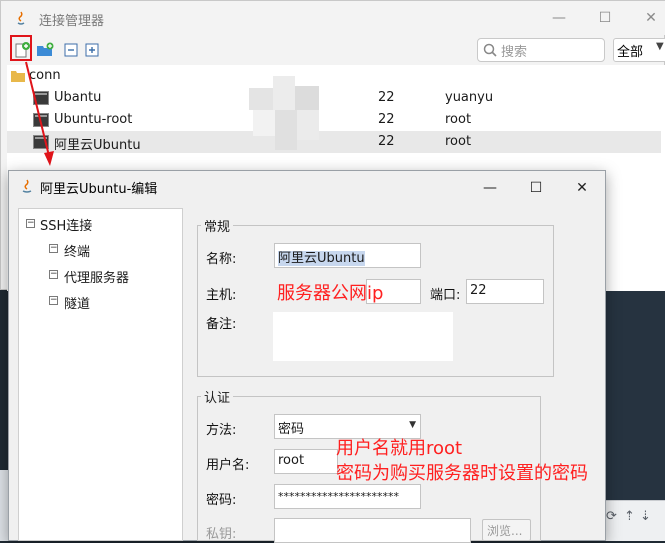 Image resolution: width=665 pixels, height=543 pixels. Describe the element at coordinates (45, 75) in the screenshot. I see `tree-folder-label: conn` at that location.